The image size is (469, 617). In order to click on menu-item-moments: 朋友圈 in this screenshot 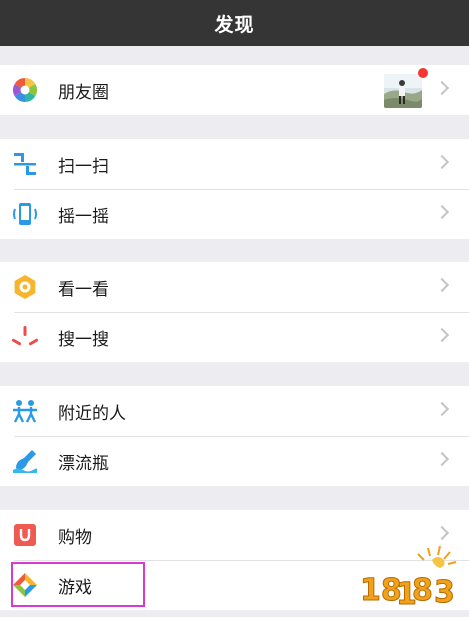, I will do `click(234, 90)`.